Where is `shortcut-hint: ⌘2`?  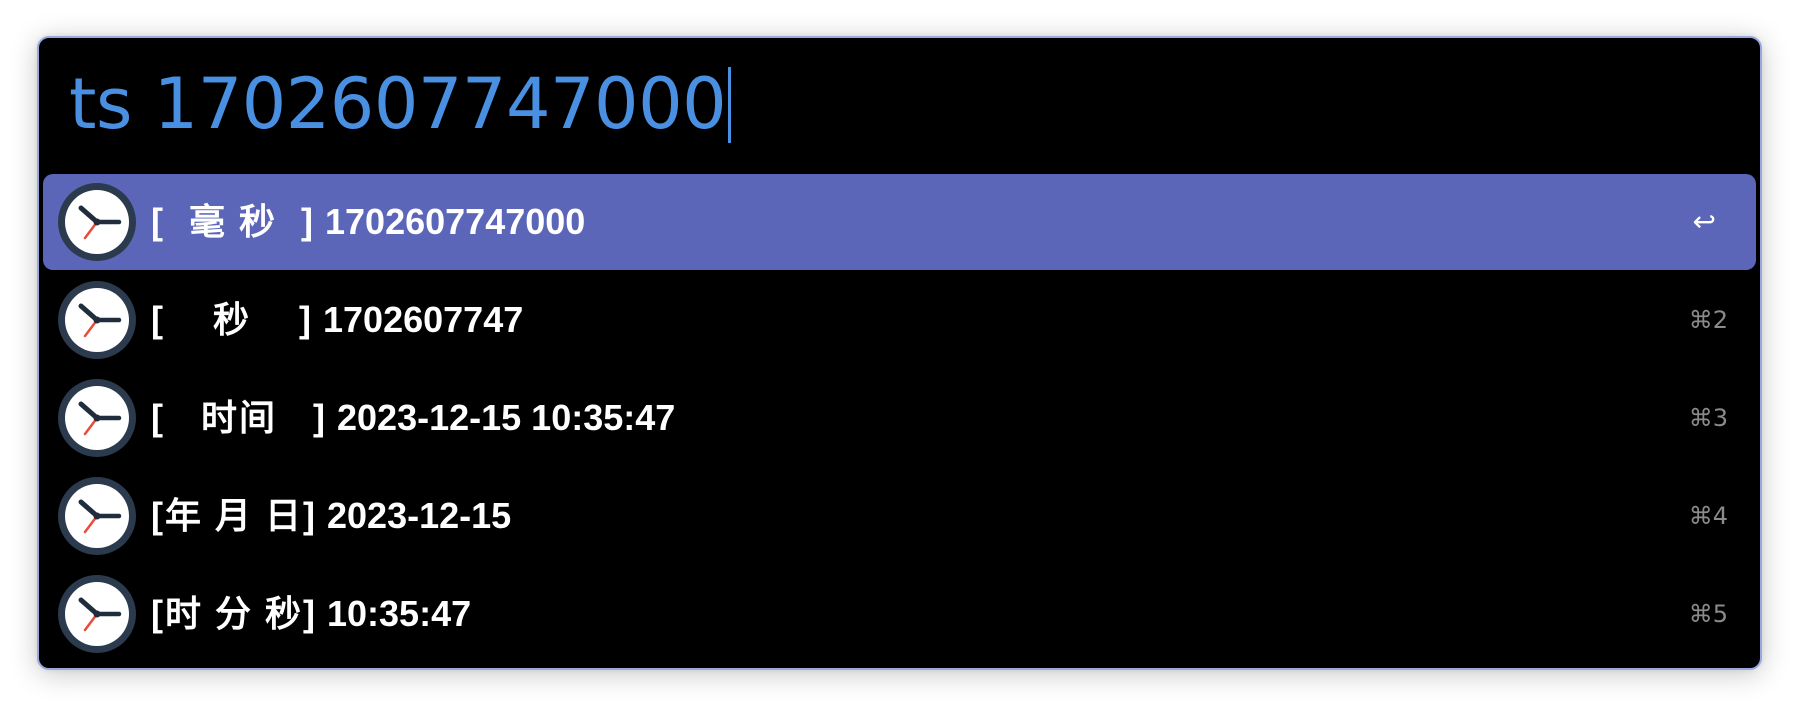 shortcut-hint: ⌘2 is located at coordinates (1708, 320).